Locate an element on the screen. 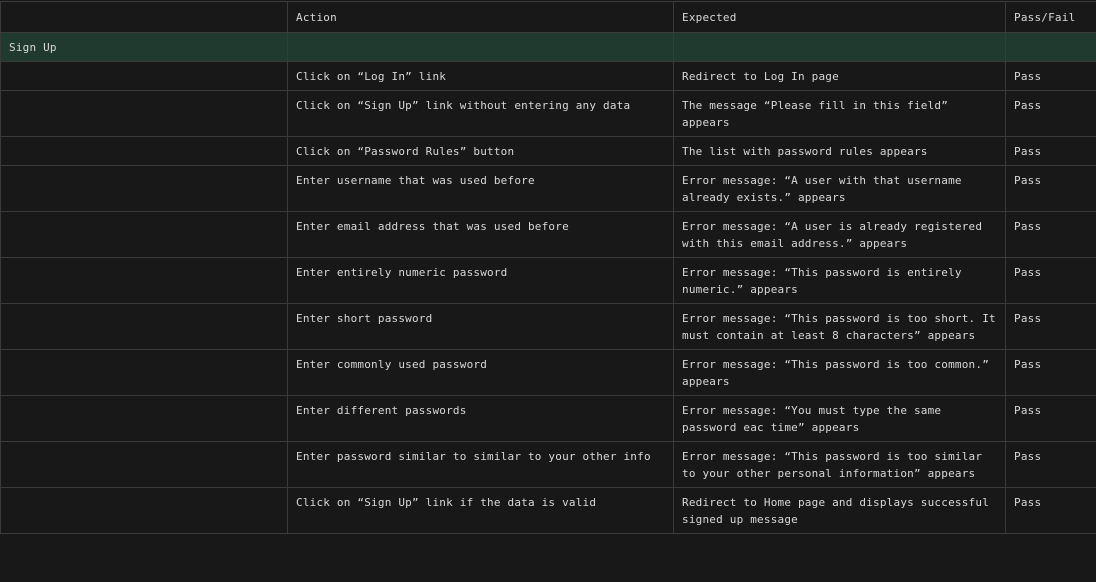  section-row-sign-up: Sign Up is located at coordinates (548, 47).